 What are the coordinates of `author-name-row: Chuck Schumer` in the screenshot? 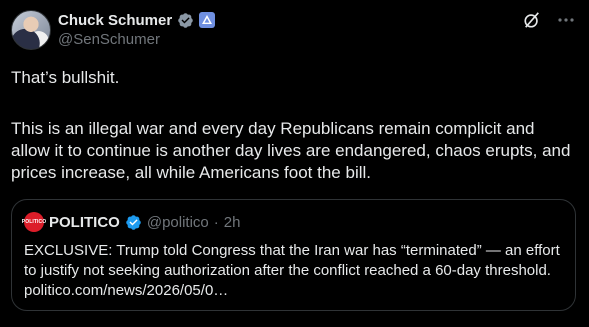 It's located at (137, 20).